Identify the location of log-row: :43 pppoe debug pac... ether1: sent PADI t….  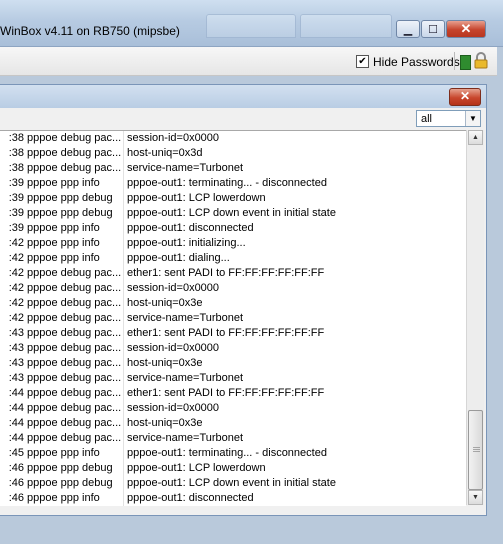
(233, 333).